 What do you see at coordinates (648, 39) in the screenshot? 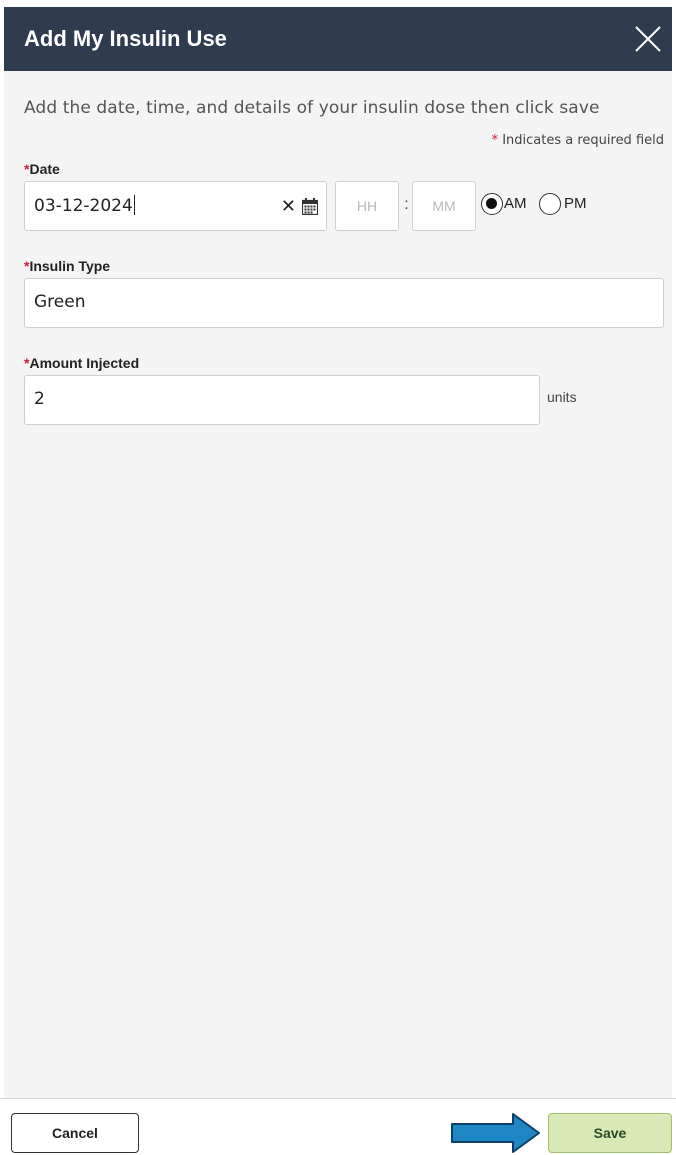
I see `close-icon` at bounding box center [648, 39].